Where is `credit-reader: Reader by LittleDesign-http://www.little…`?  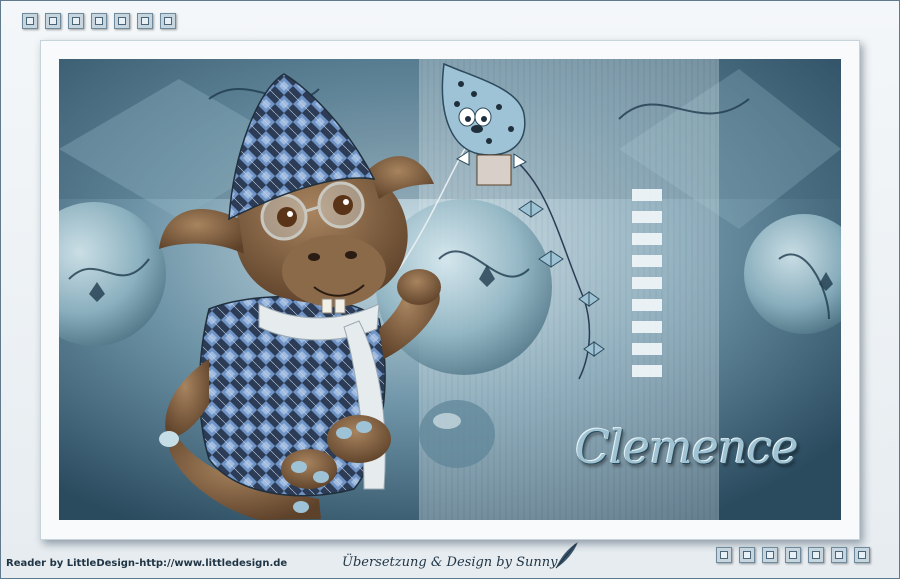 credit-reader: Reader by LittleDesign-http://www.little… is located at coordinates (147, 563).